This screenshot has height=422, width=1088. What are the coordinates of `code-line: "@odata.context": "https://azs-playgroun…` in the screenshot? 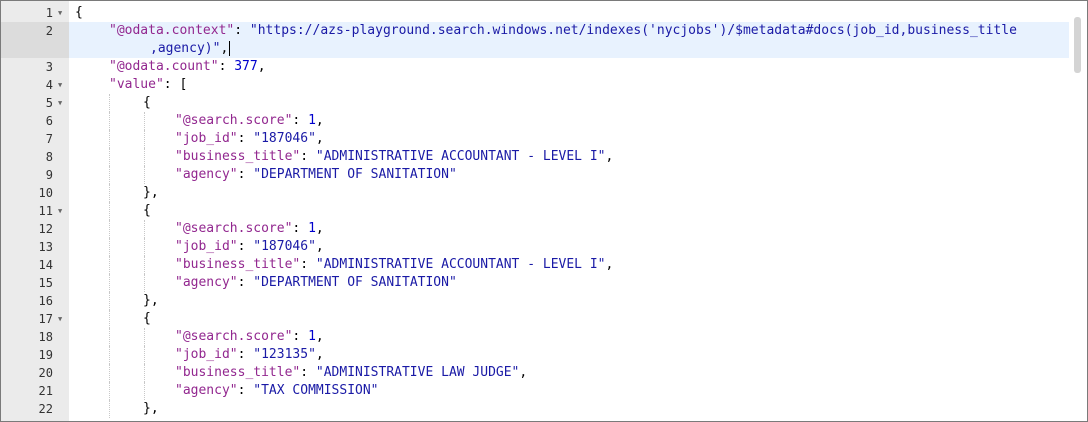 It's located at (569, 31).